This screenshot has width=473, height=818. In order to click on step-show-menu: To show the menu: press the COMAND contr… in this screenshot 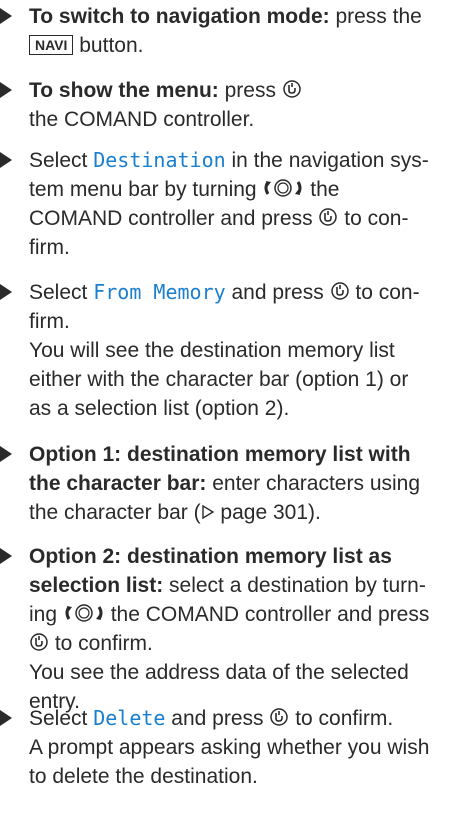, I will do `click(233, 105)`.